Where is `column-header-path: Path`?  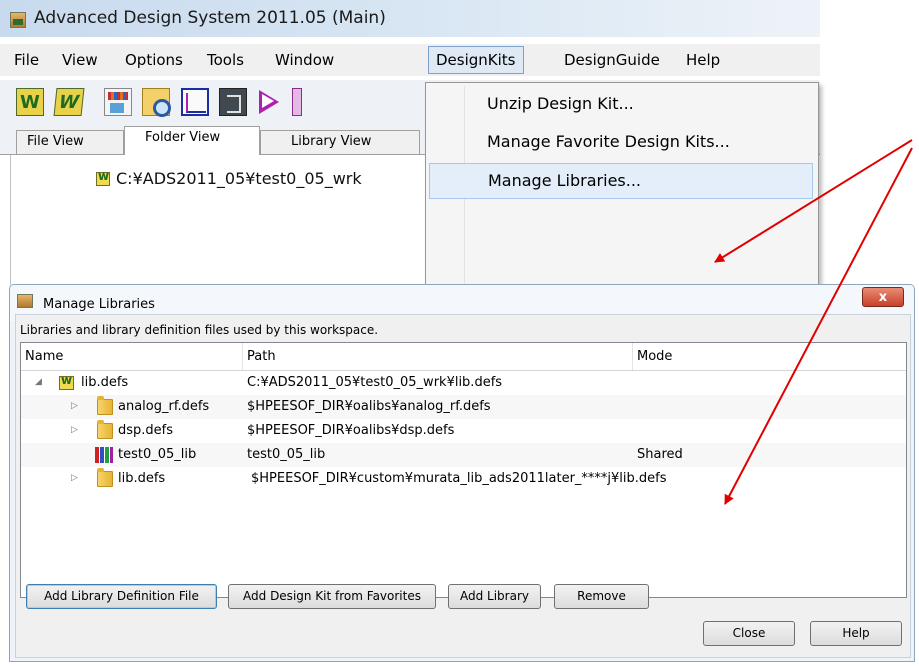 column-header-path: Path is located at coordinates (438, 356).